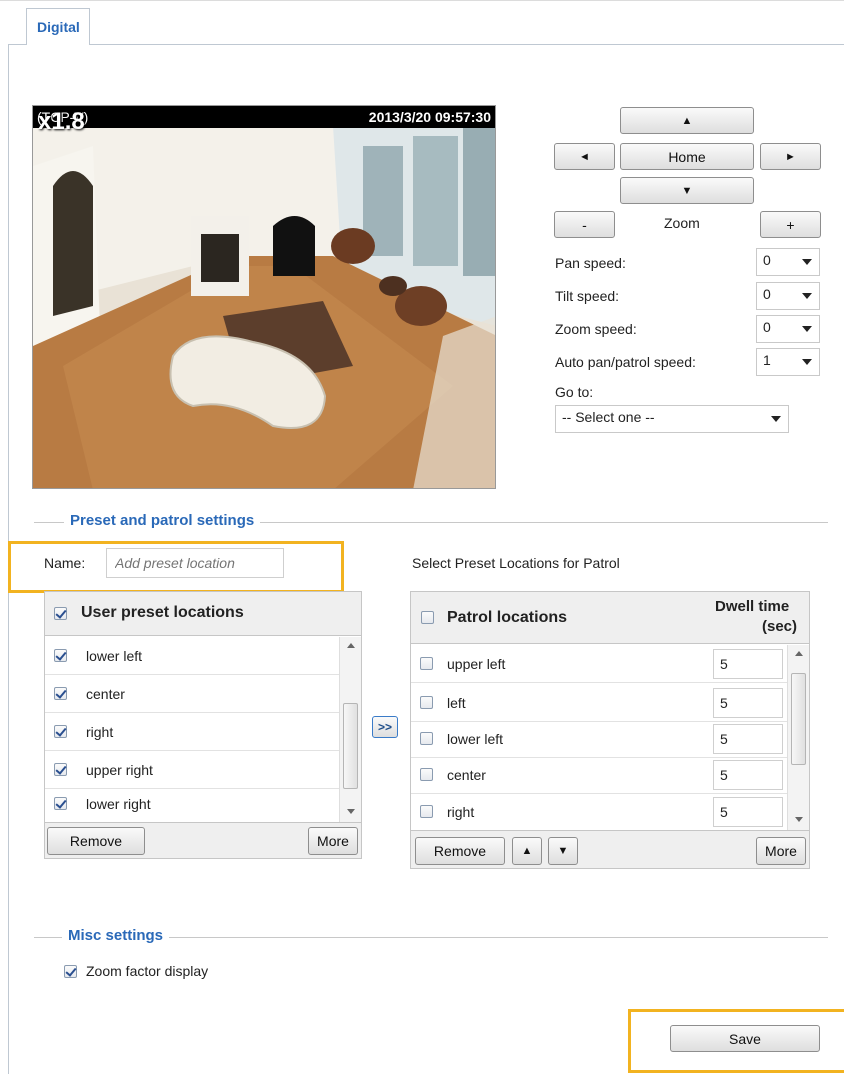 The width and height of the screenshot is (844, 1074). Describe the element at coordinates (625, 362) in the screenshot. I see `auto-patrol-speed-label: Auto pan/patrol speed:` at that location.